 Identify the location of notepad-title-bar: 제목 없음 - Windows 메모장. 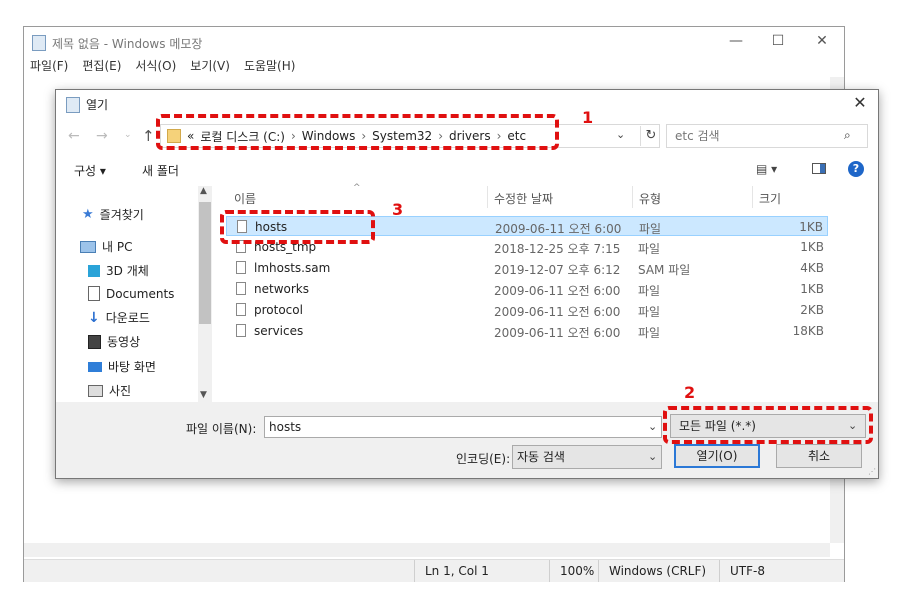
(117, 43).